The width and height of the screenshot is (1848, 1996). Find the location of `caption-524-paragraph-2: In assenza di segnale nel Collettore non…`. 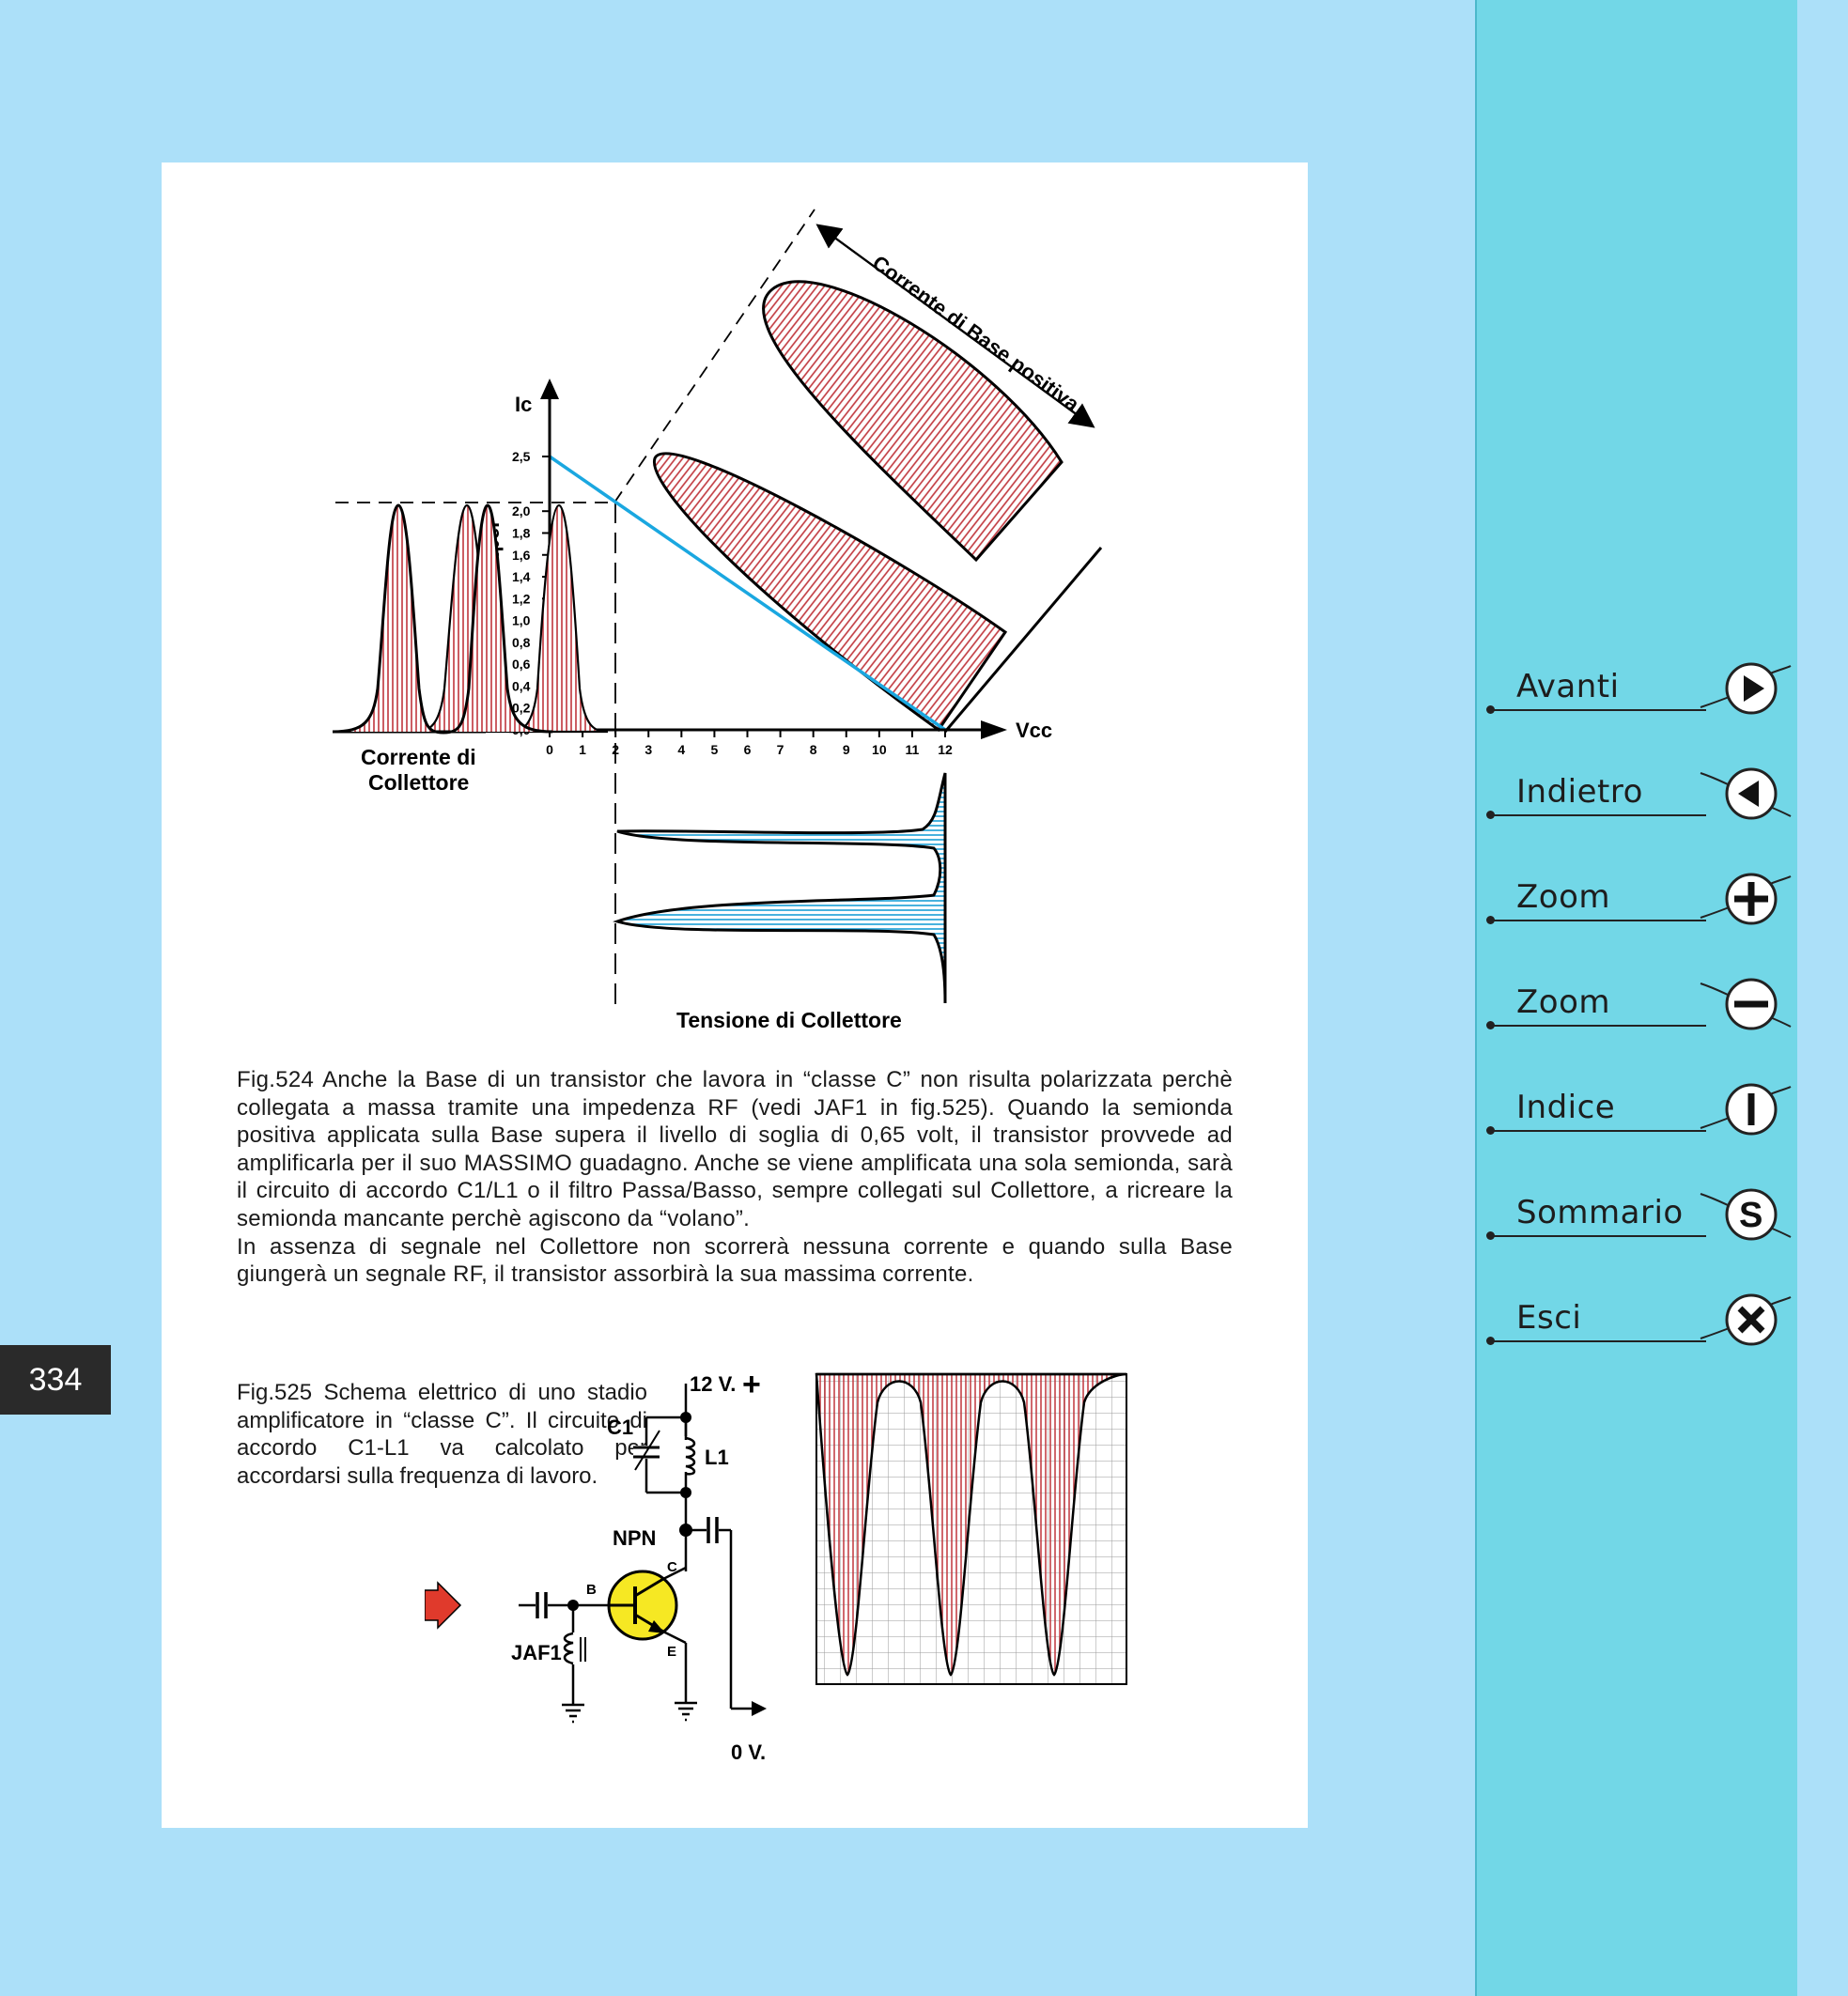

caption-524-paragraph-2: In assenza di segnale nel Collettore non… is located at coordinates (735, 1260).